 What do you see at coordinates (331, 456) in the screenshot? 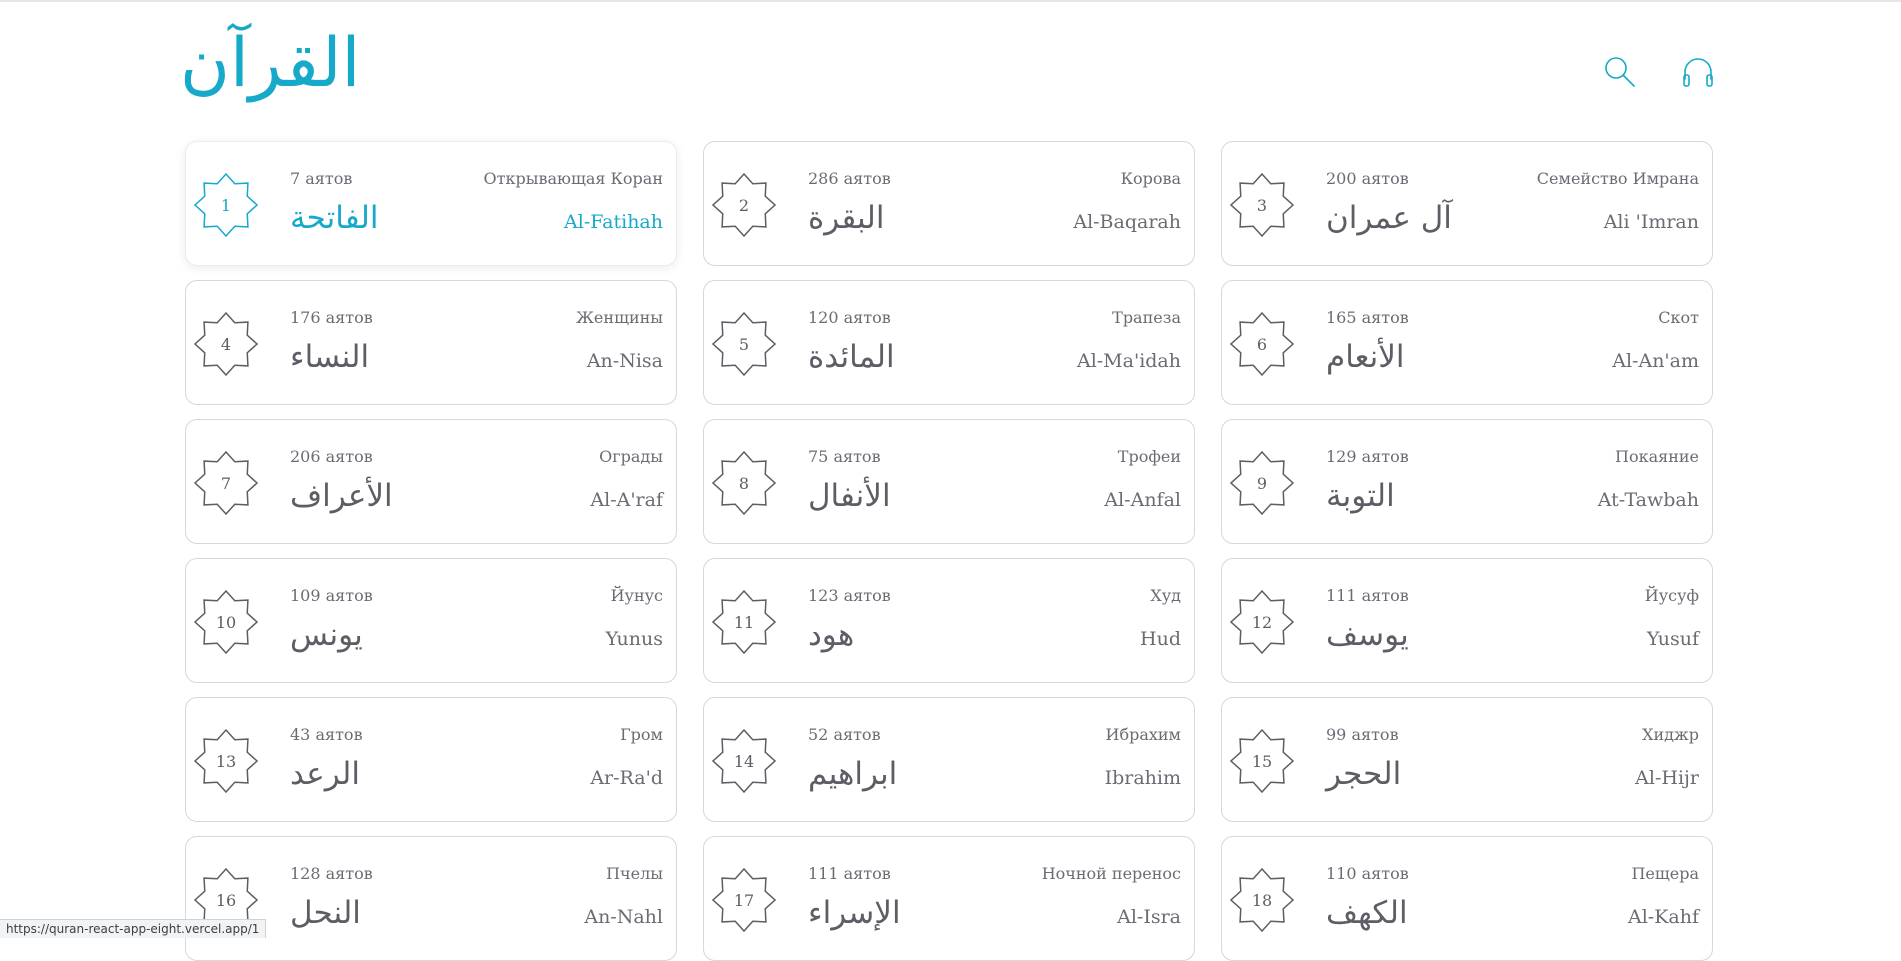
I see `surah-ayah-count: 206 аятов` at bounding box center [331, 456].